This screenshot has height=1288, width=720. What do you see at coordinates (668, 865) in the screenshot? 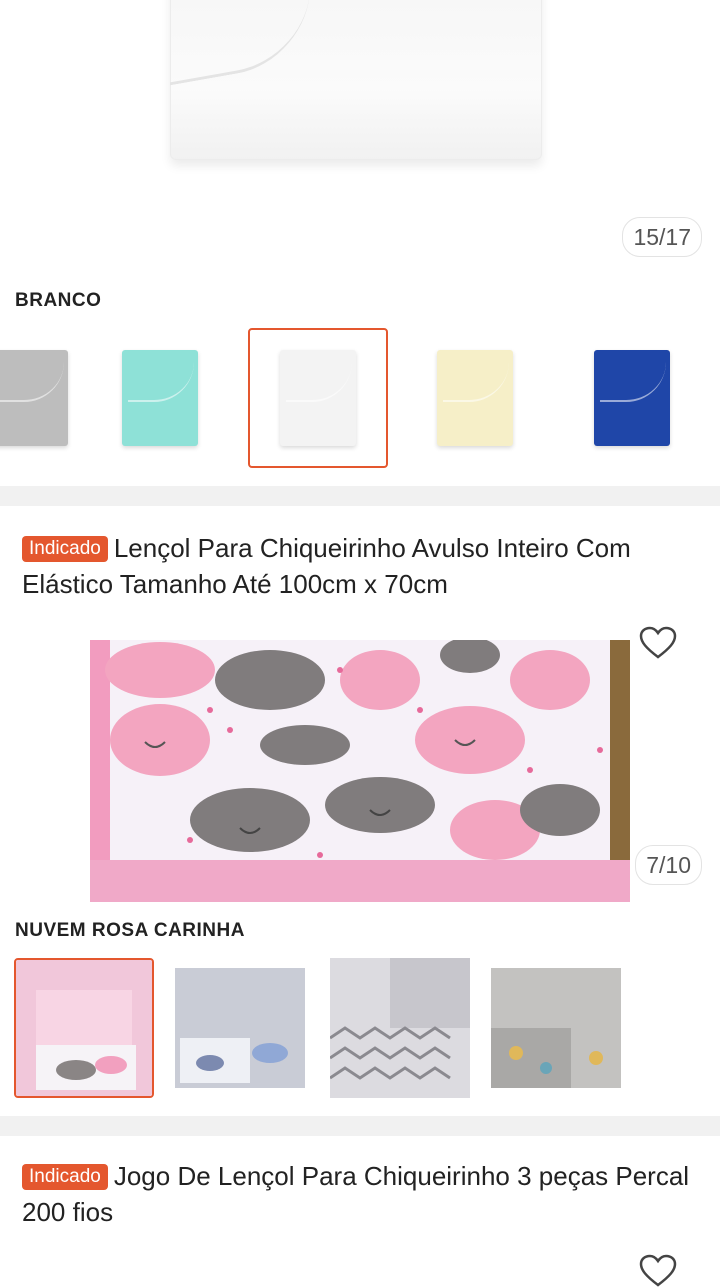
I see `image-counter: 7/10` at bounding box center [668, 865].